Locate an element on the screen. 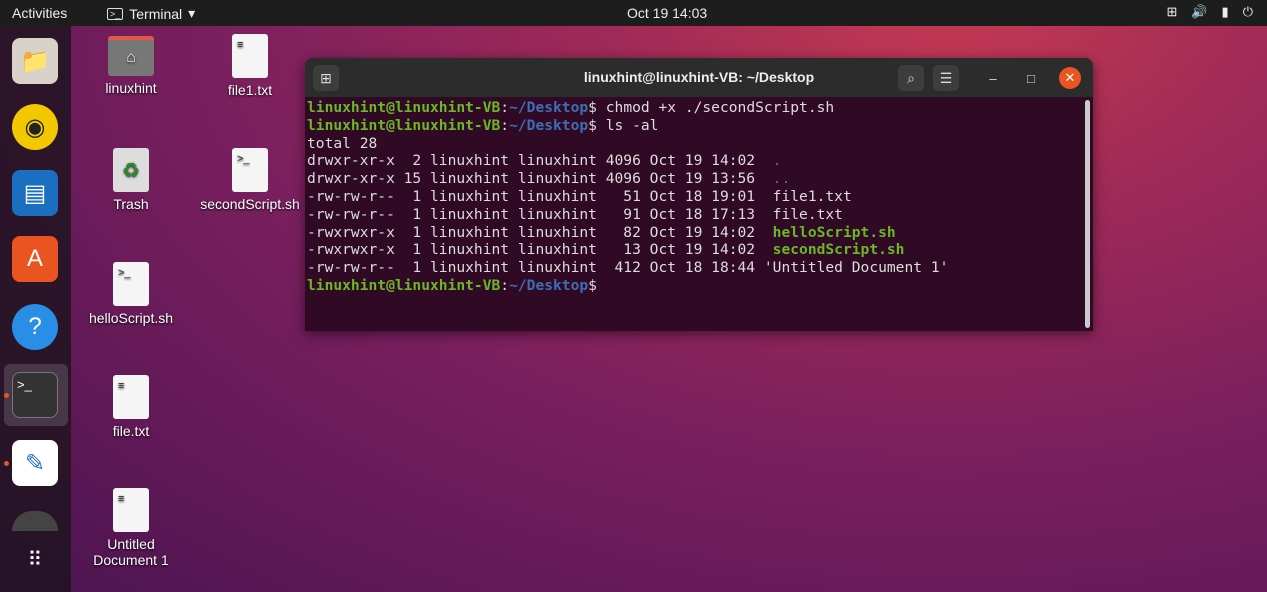 Image resolution: width=1267 pixels, height=592 pixels. desktop-icon-label: linuxhint is located at coordinates (131, 88).